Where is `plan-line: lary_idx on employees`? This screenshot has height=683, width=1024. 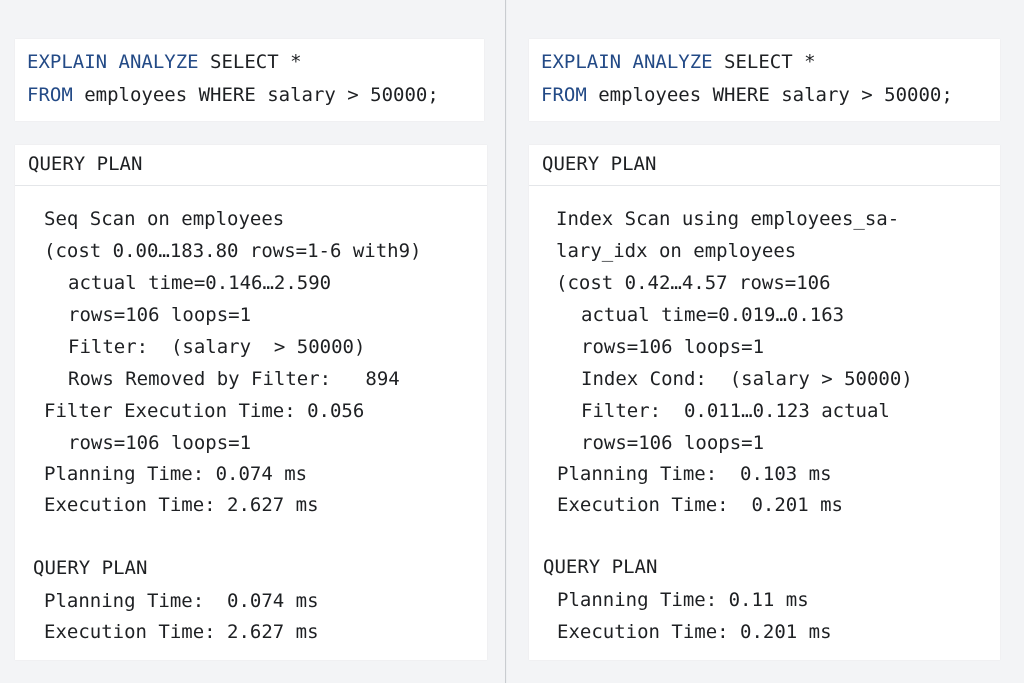 plan-line: lary_idx on employees is located at coordinates (676, 251).